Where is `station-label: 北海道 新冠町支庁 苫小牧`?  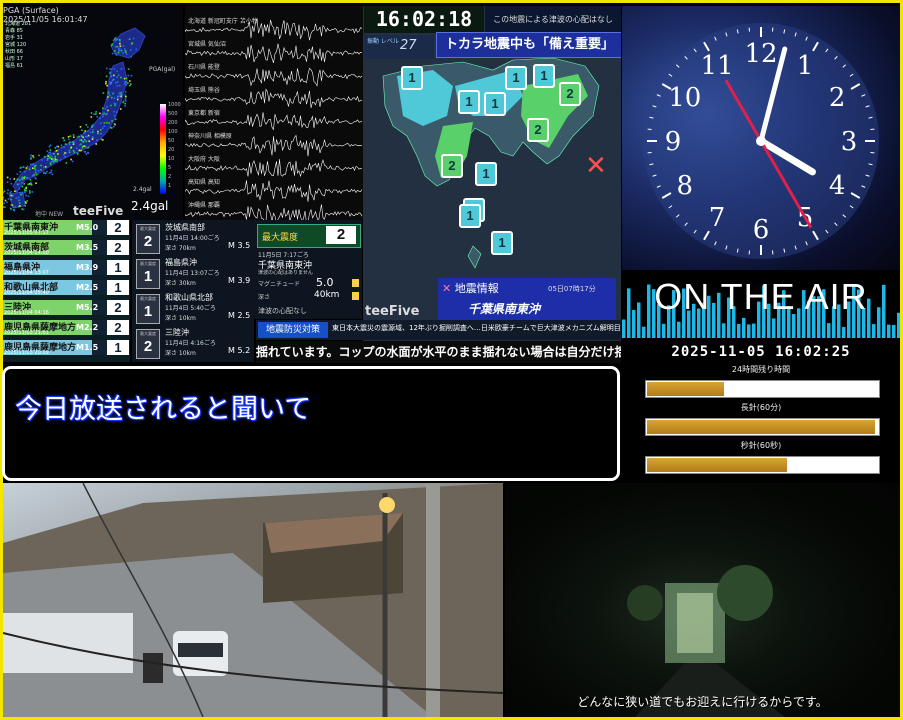 station-label: 北海道 新冠町支庁 苫小牧 is located at coordinates (223, 21).